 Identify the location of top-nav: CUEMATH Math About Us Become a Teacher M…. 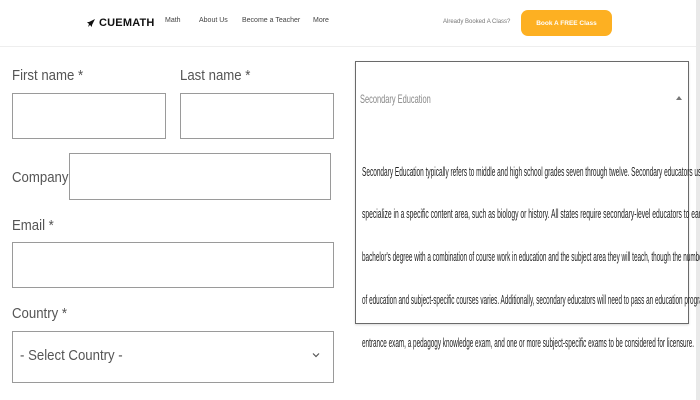
(350, 23).